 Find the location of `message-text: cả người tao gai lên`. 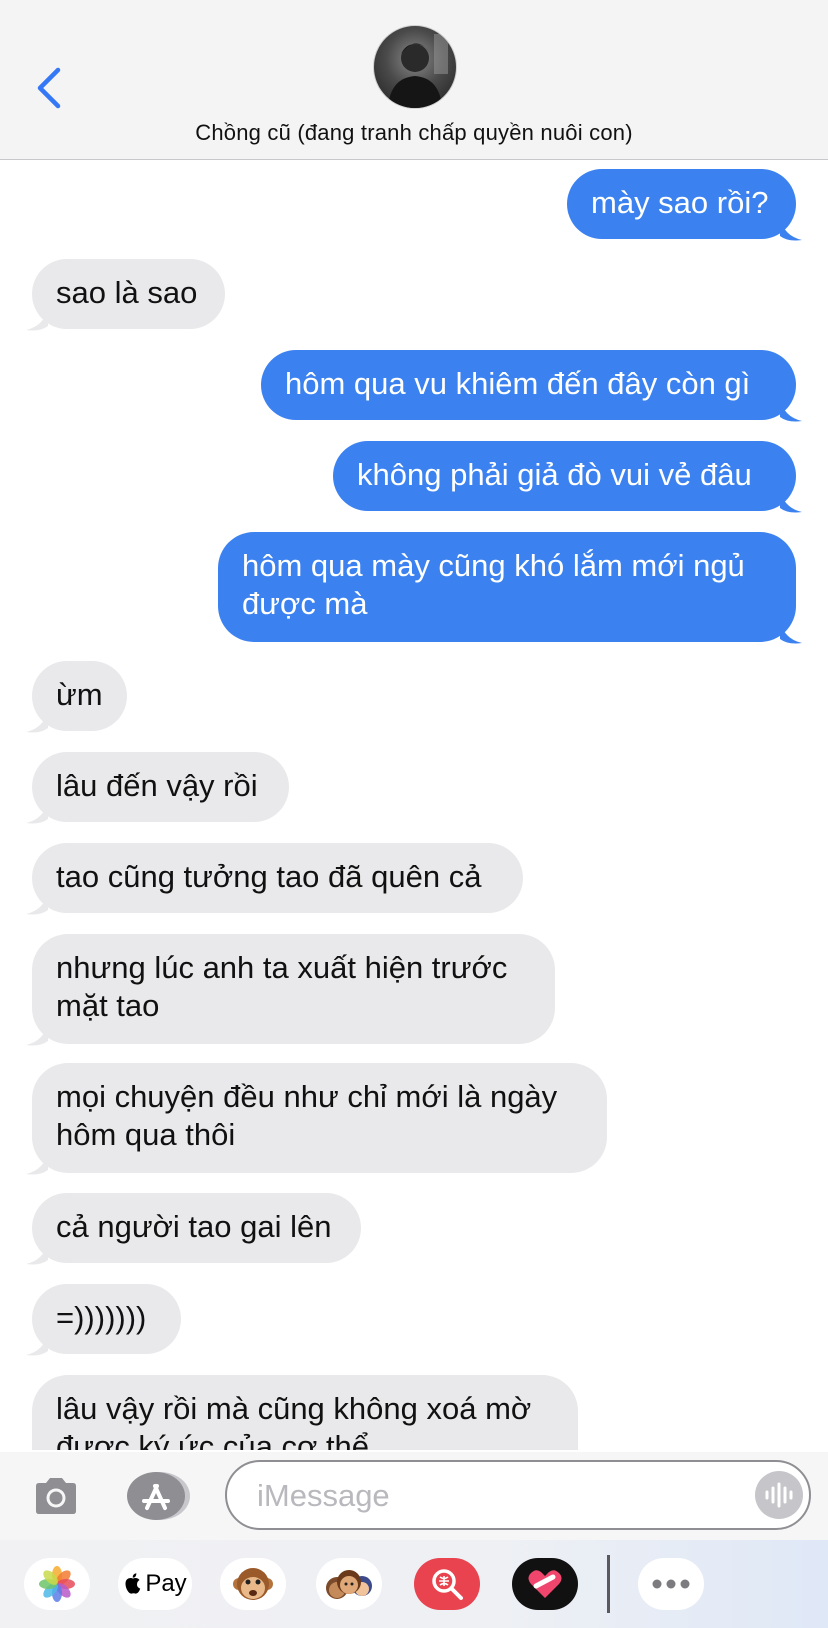

message-text: cả người tao gai lên is located at coordinates (194, 1226).